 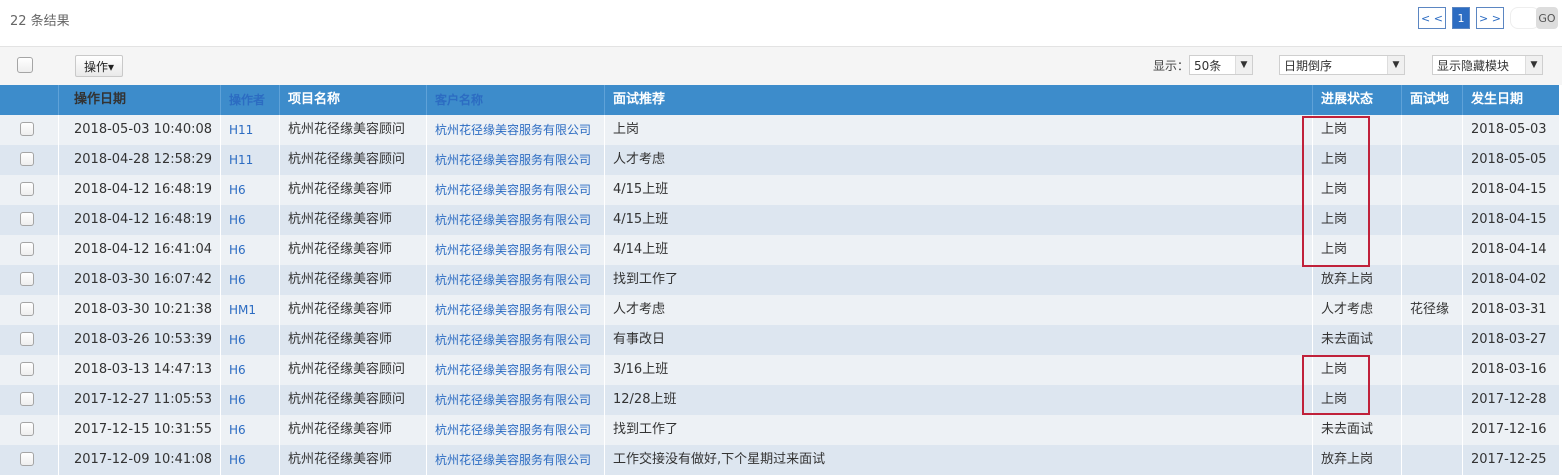 I want to click on page-size-select: 50条 ▼, so click(x=1221, y=65).